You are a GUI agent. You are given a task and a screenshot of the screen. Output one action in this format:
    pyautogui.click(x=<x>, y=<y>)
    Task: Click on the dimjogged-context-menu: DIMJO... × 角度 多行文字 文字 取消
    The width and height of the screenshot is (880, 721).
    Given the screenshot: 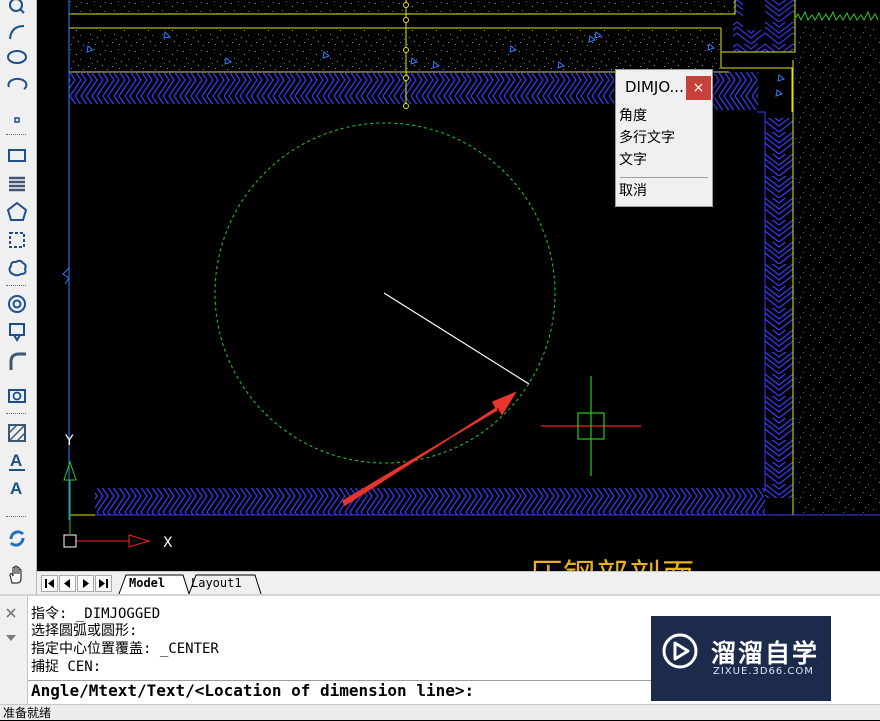 What is the action you would take?
    pyautogui.click(x=664, y=138)
    